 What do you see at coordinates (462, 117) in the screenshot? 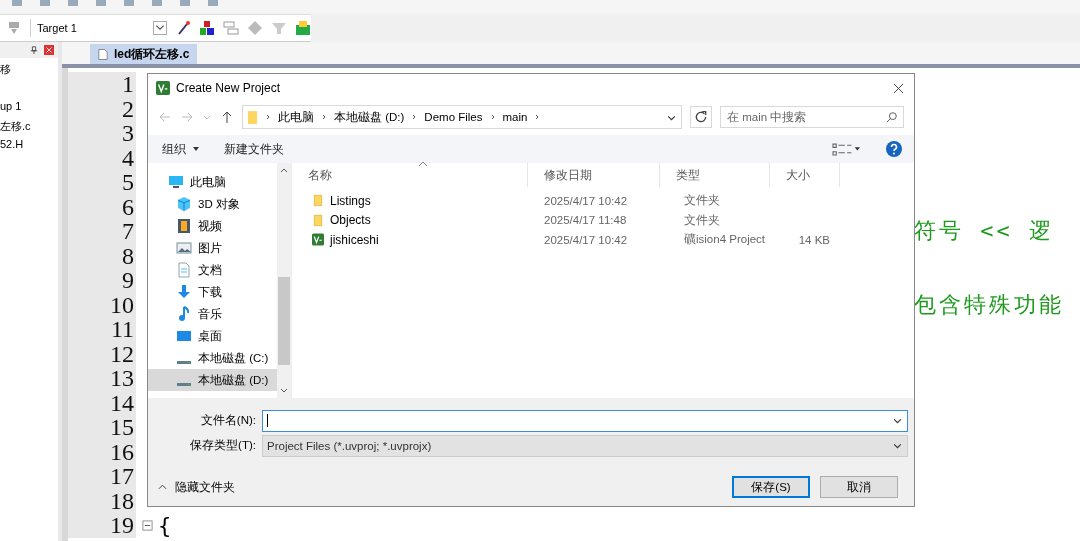
I see `address-bar: 此电脑 本地磁盘 (D:) Demo Files main` at bounding box center [462, 117].